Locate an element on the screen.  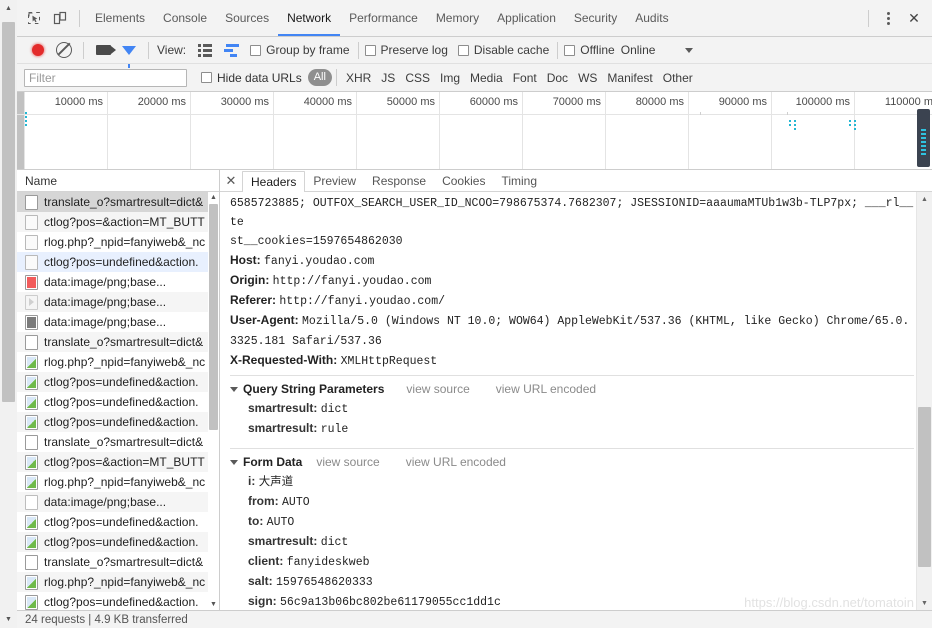
waterfall-view-icon is located at coordinates (231, 50).